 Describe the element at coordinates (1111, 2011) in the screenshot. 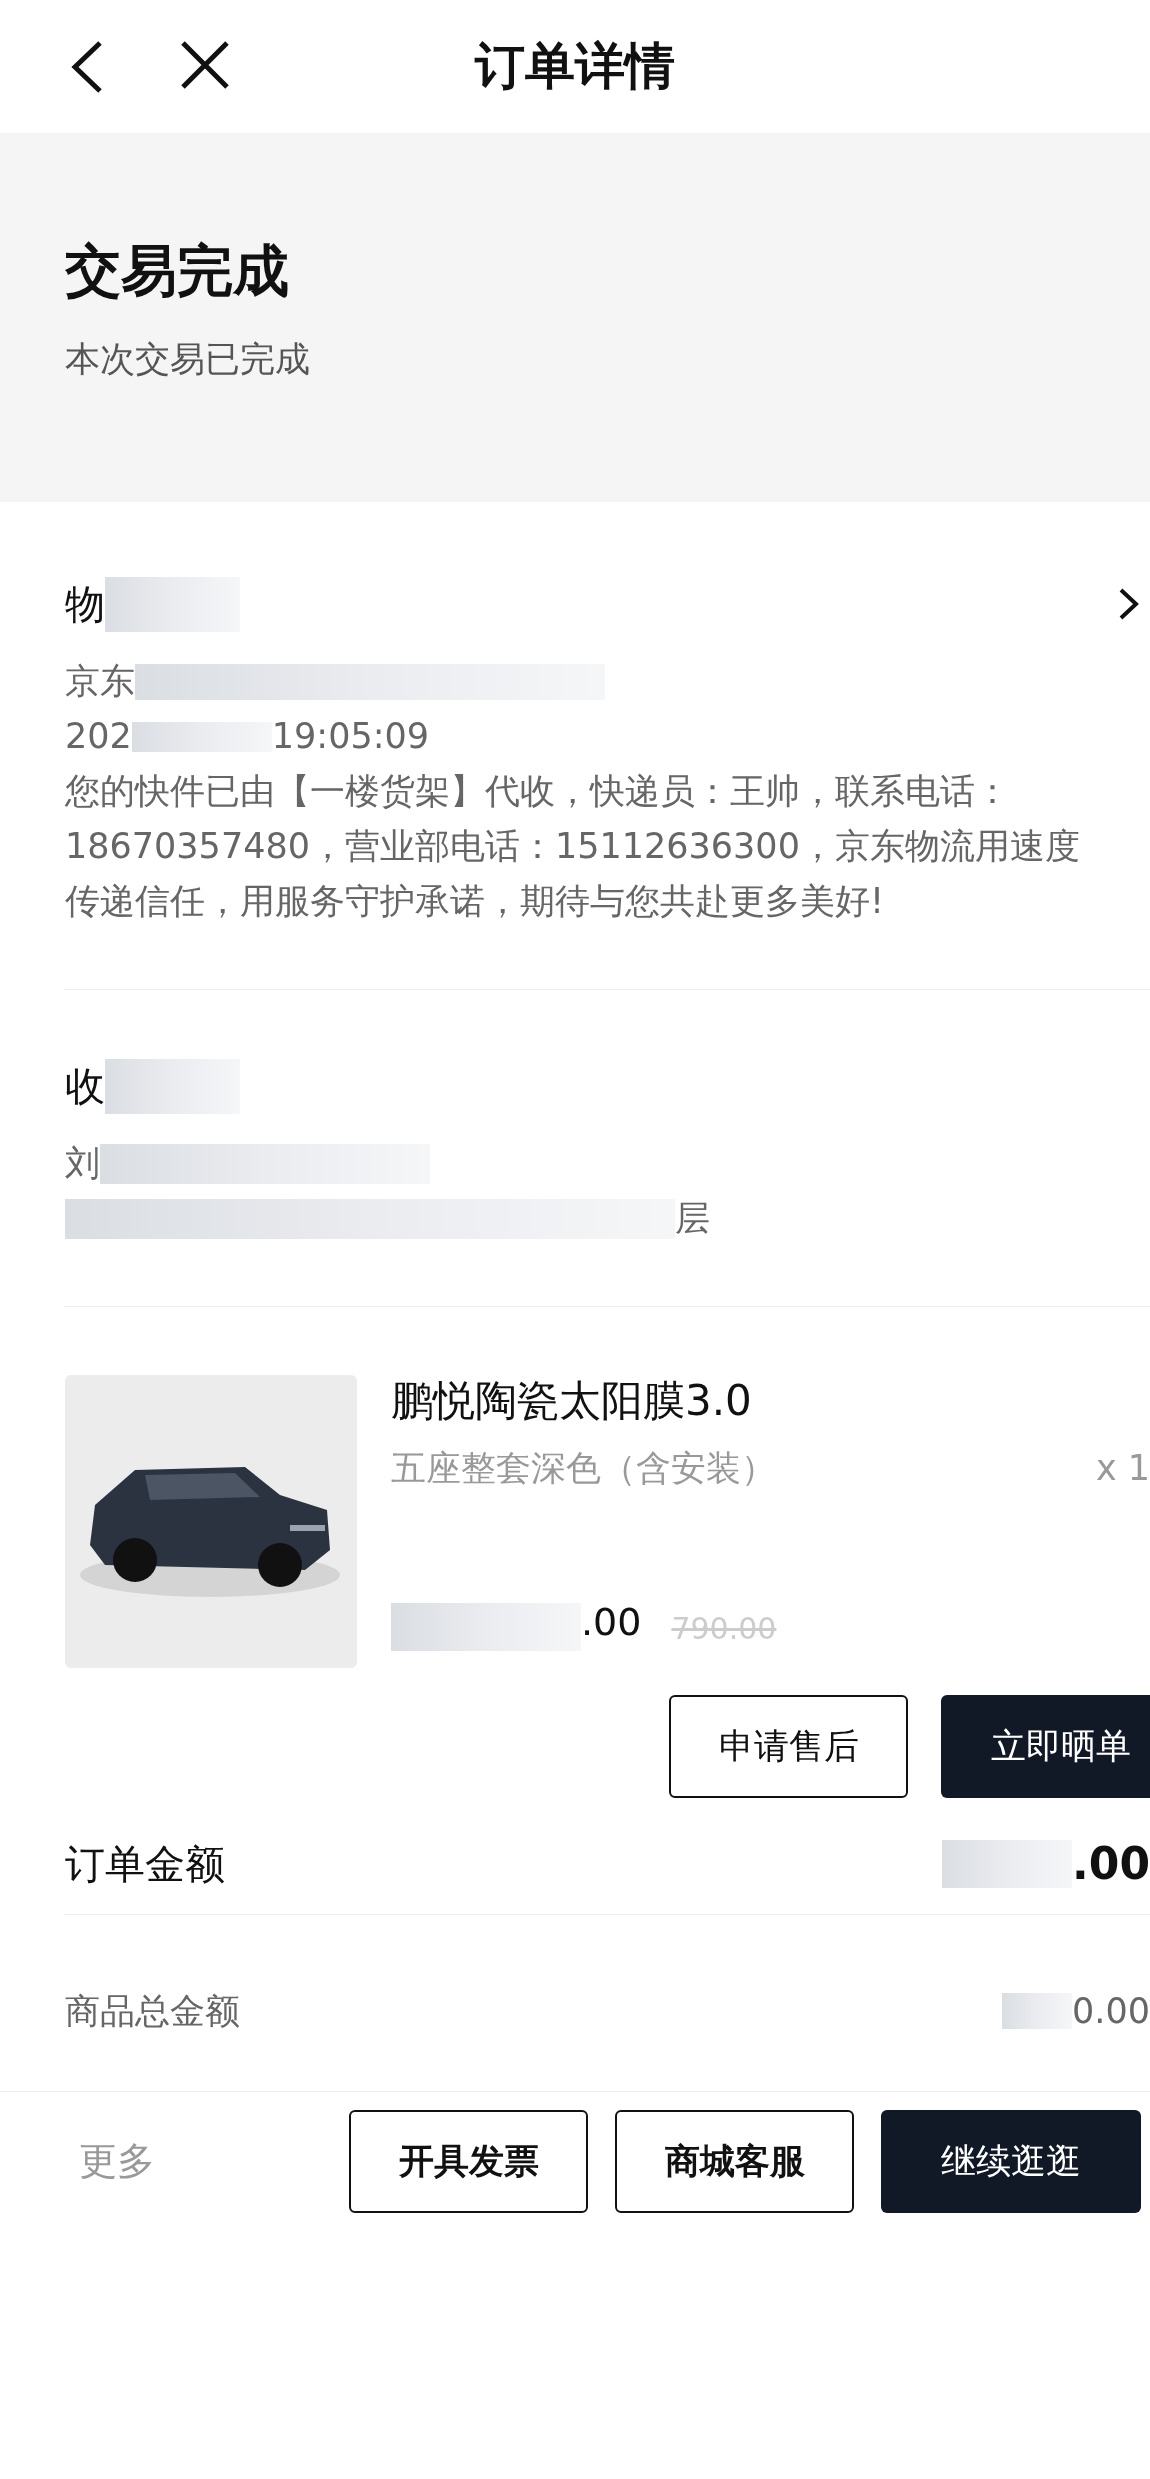

I see `goods-total: 0.00` at that location.